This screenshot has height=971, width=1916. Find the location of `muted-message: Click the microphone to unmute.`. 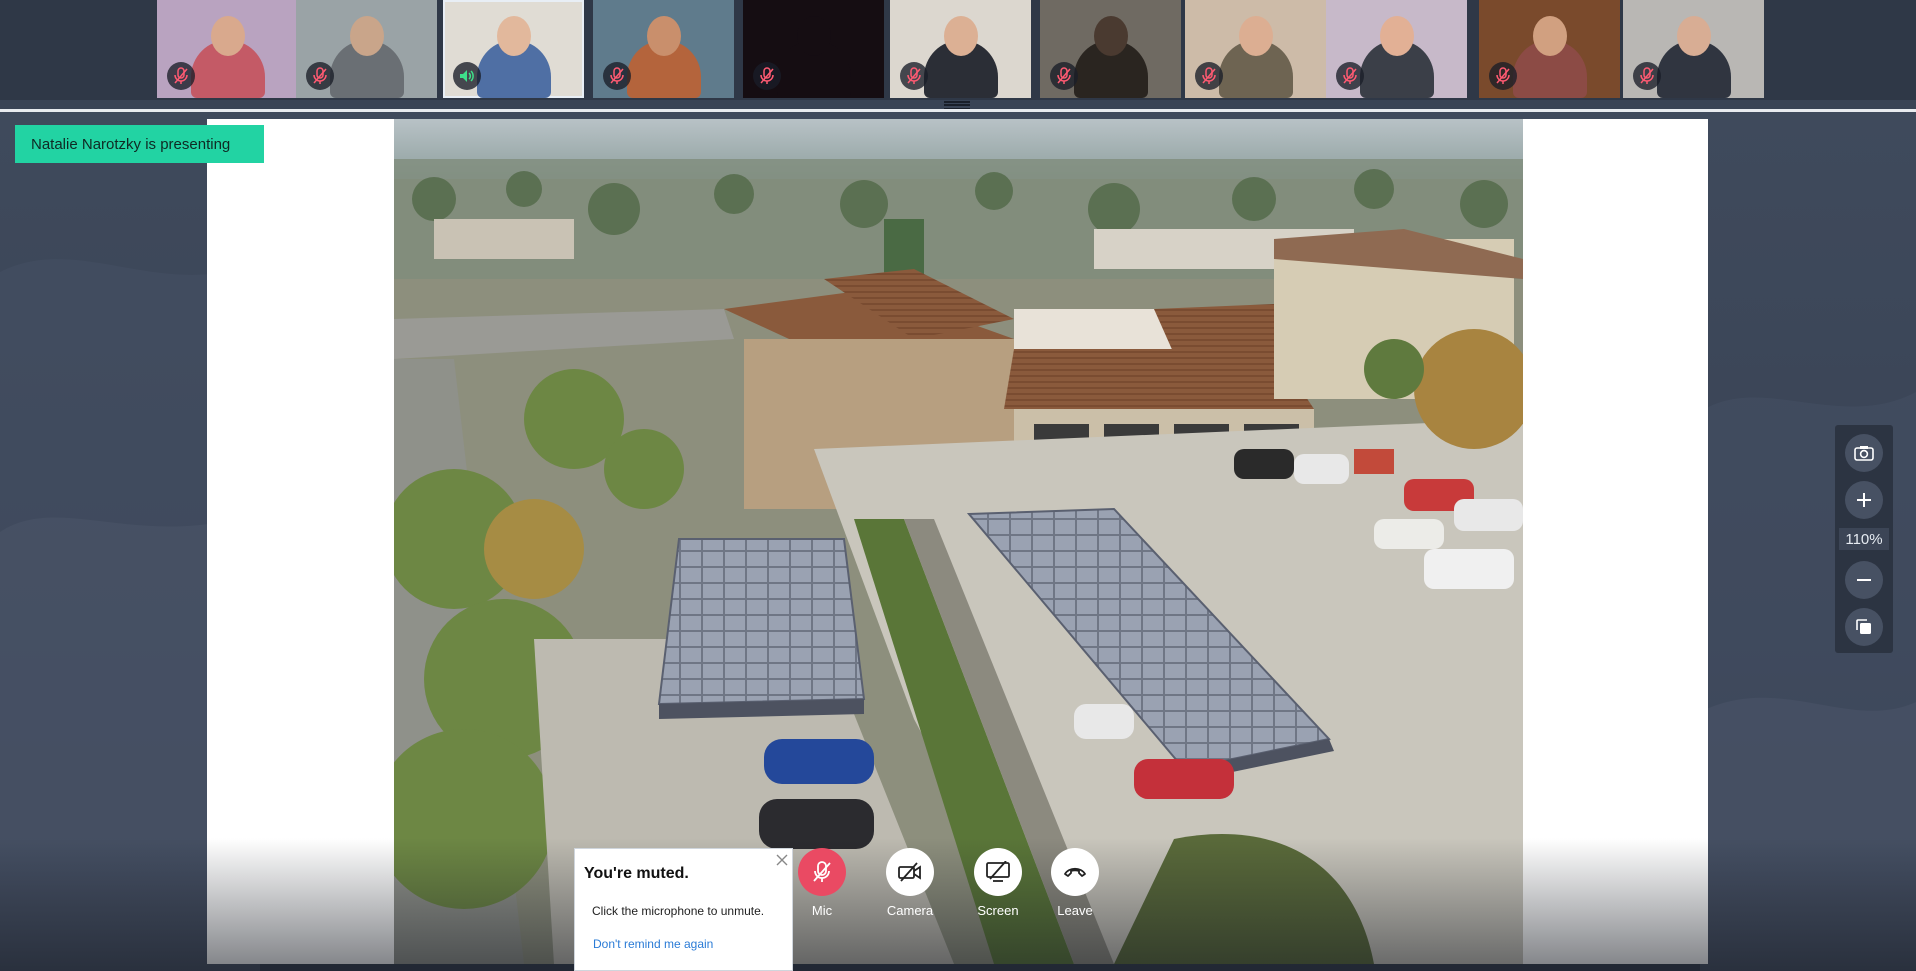

muted-message: Click the microphone to unmute. is located at coordinates (678, 911).